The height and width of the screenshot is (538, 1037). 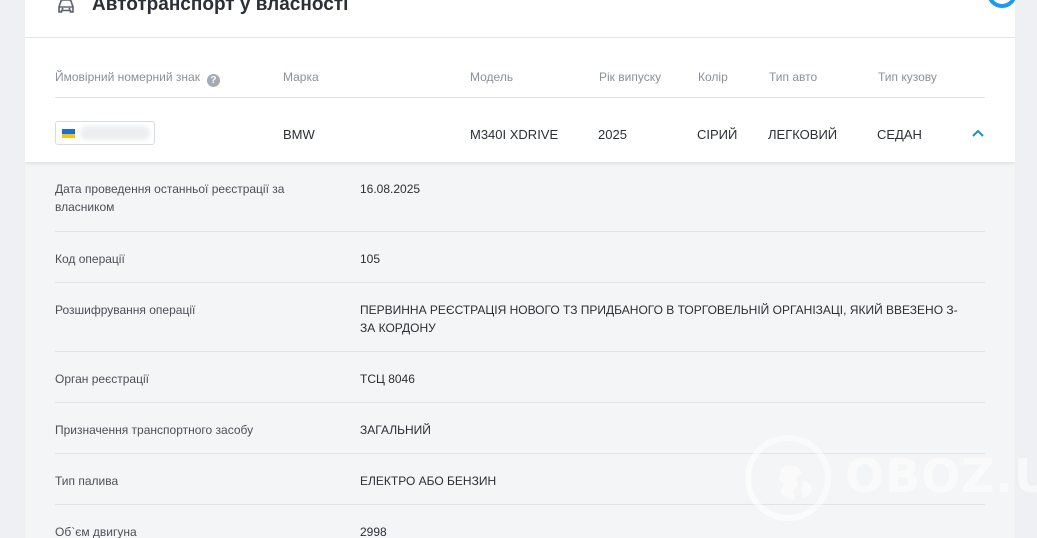 I want to click on detail-label: Код операції, so click(x=90, y=259).